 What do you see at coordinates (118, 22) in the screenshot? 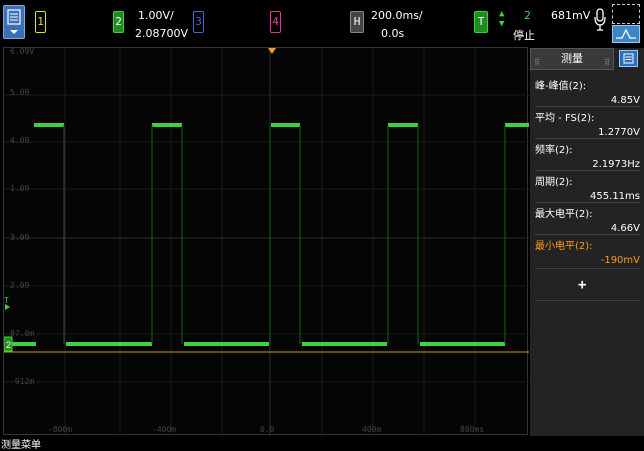
I see `channel-2-button: 2` at bounding box center [118, 22].